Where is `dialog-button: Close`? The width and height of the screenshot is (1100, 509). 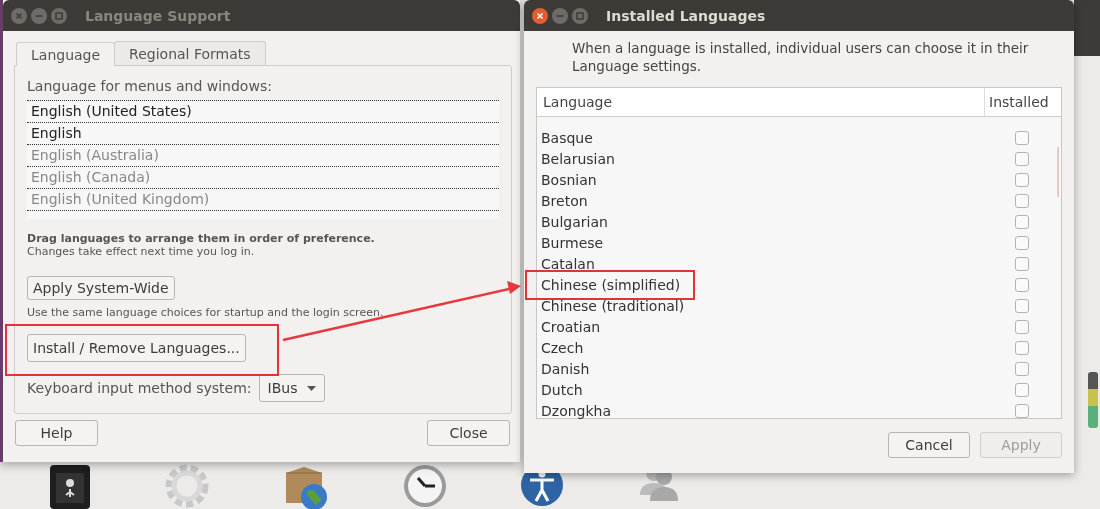 dialog-button: Close is located at coordinates (468, 433).